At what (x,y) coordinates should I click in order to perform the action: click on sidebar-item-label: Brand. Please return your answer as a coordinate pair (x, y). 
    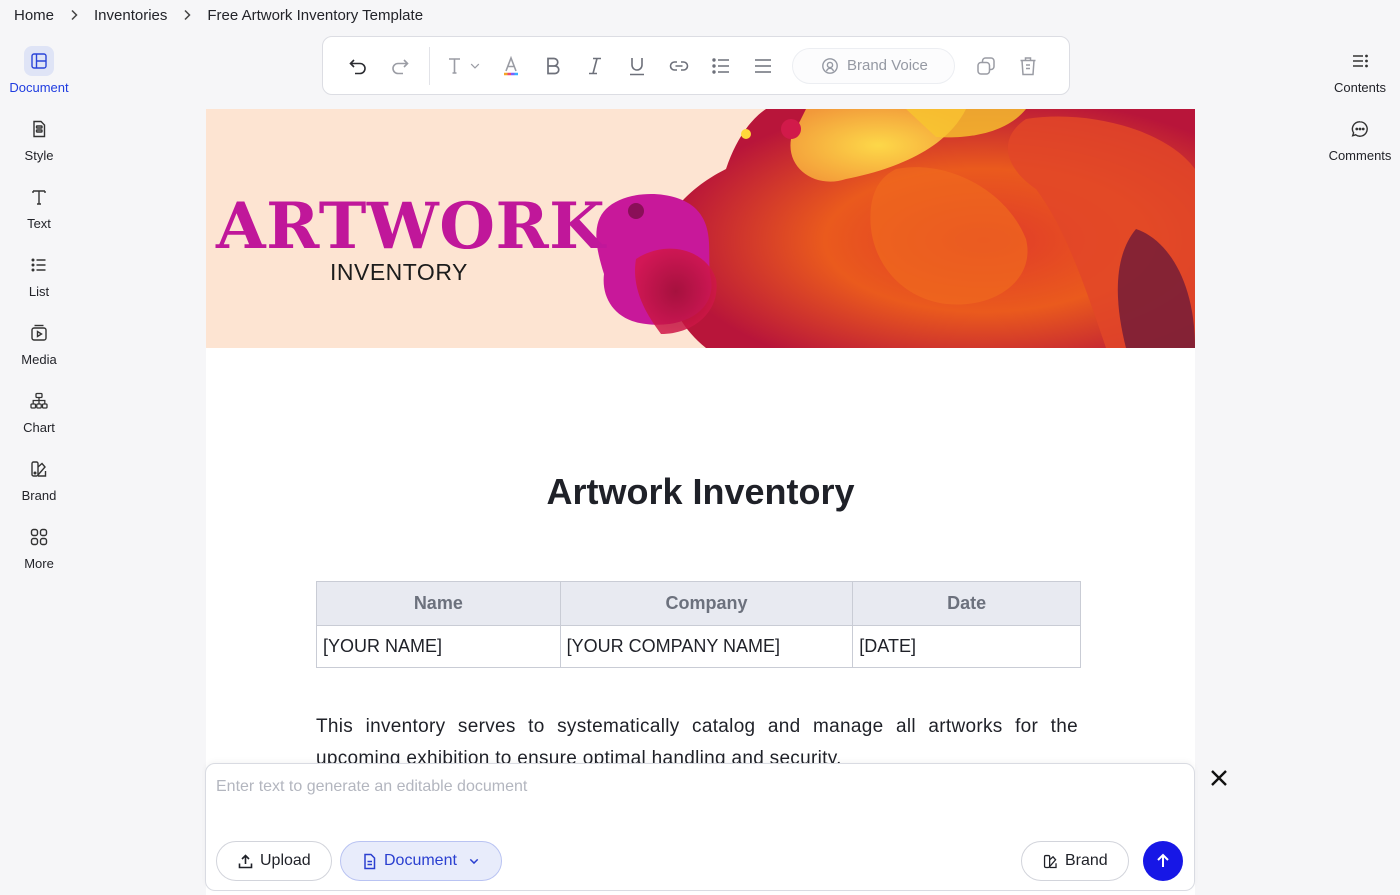
    Looking at the image, I should click on (39, 495).